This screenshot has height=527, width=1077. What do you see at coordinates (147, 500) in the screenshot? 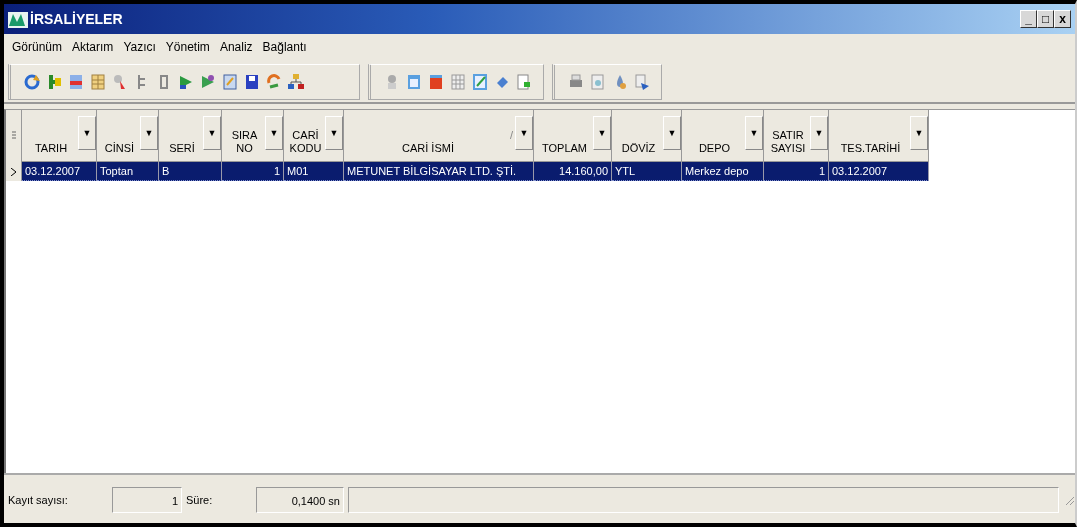
I see `record-count-value: 1` at bounding box center [147, 500].